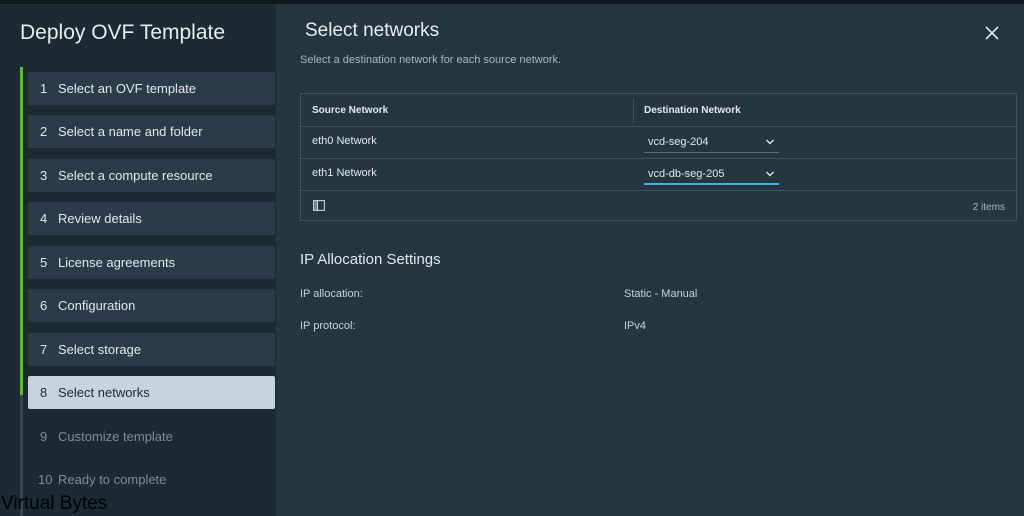 This screenshot has height=516, width=1024. Describe the element at coordinates (633, 110) in the screenshot. I see `column-divider` at that location.